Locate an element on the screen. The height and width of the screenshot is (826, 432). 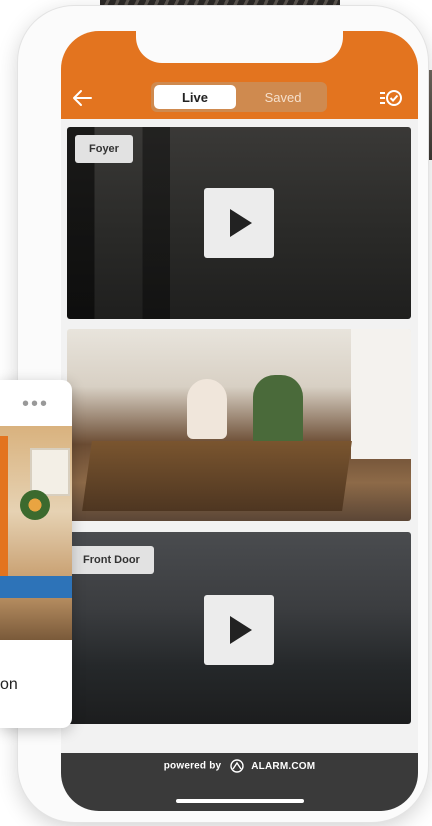
phone-notch is located at coordinates (239, 47).